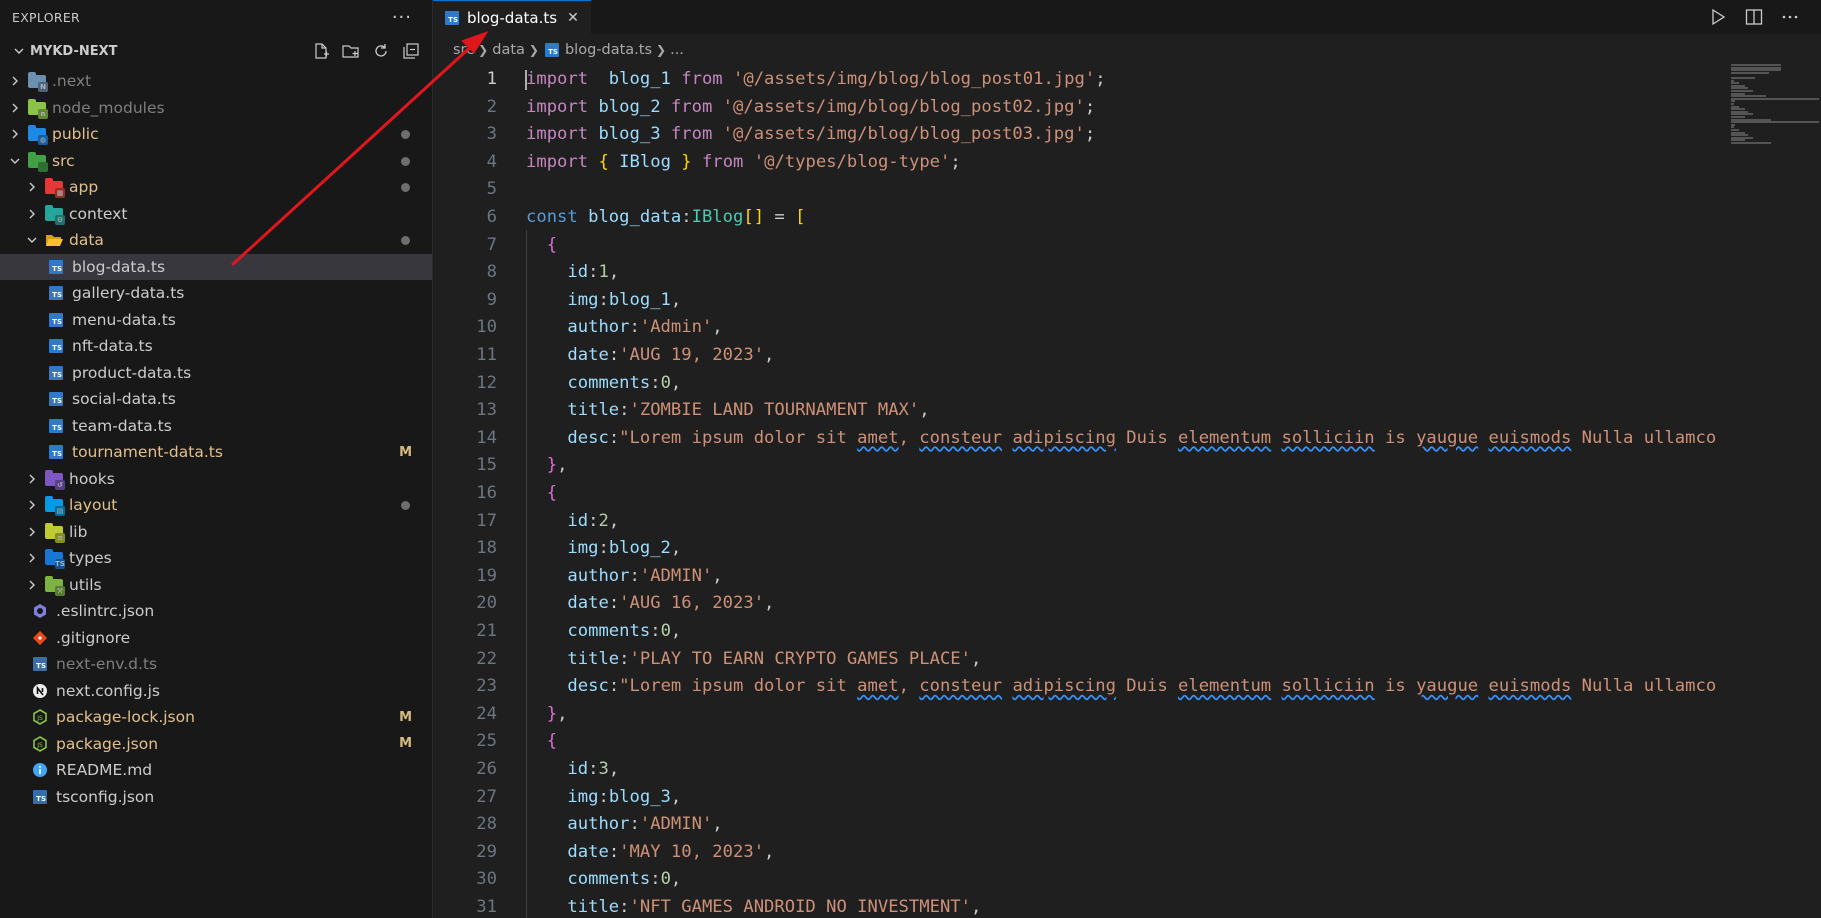 Image resolution: width=1821 pixels, height=918 pixels. What do you see at coordinates (486, 631) in the screenshot?
I see `line-number: 21` at bounding box center [486, 631].